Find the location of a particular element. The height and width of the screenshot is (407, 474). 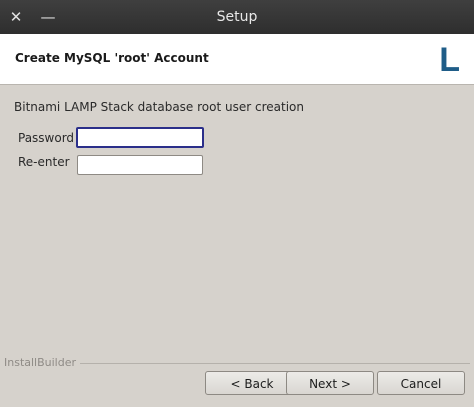

page-header: Create MySQL 'root' Account L is located at coordinates (237, 59).